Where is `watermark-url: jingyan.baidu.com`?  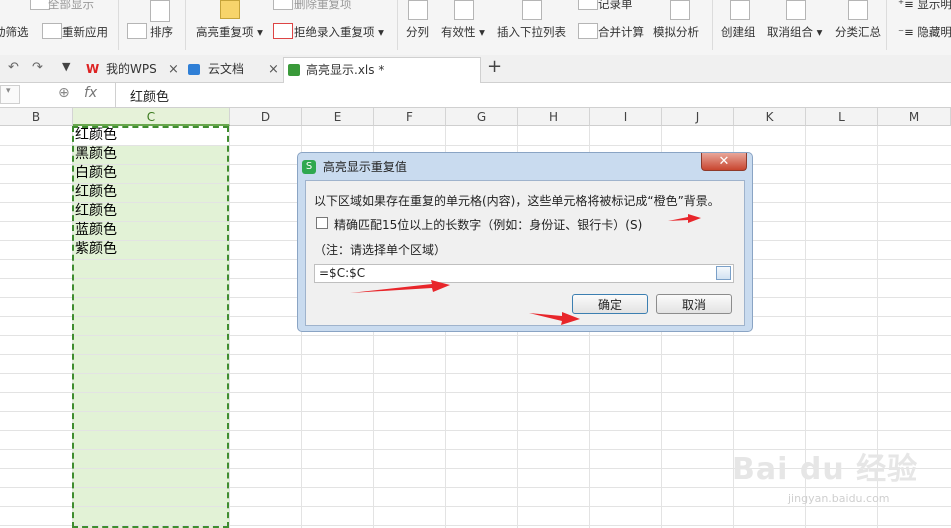 watermark-url: jingyan.baidu.com is located at coordinates (839, 498).